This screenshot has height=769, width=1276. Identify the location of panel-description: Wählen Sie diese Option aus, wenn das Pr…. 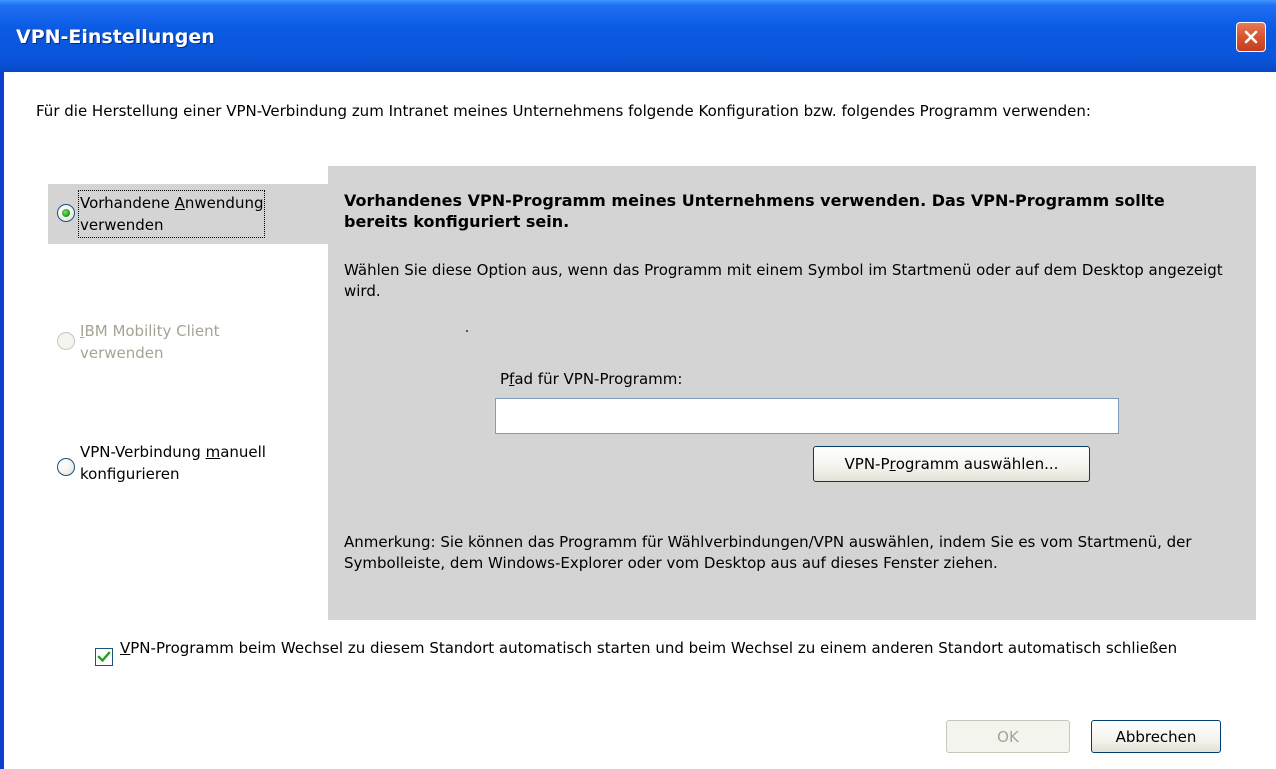
(783, 280).